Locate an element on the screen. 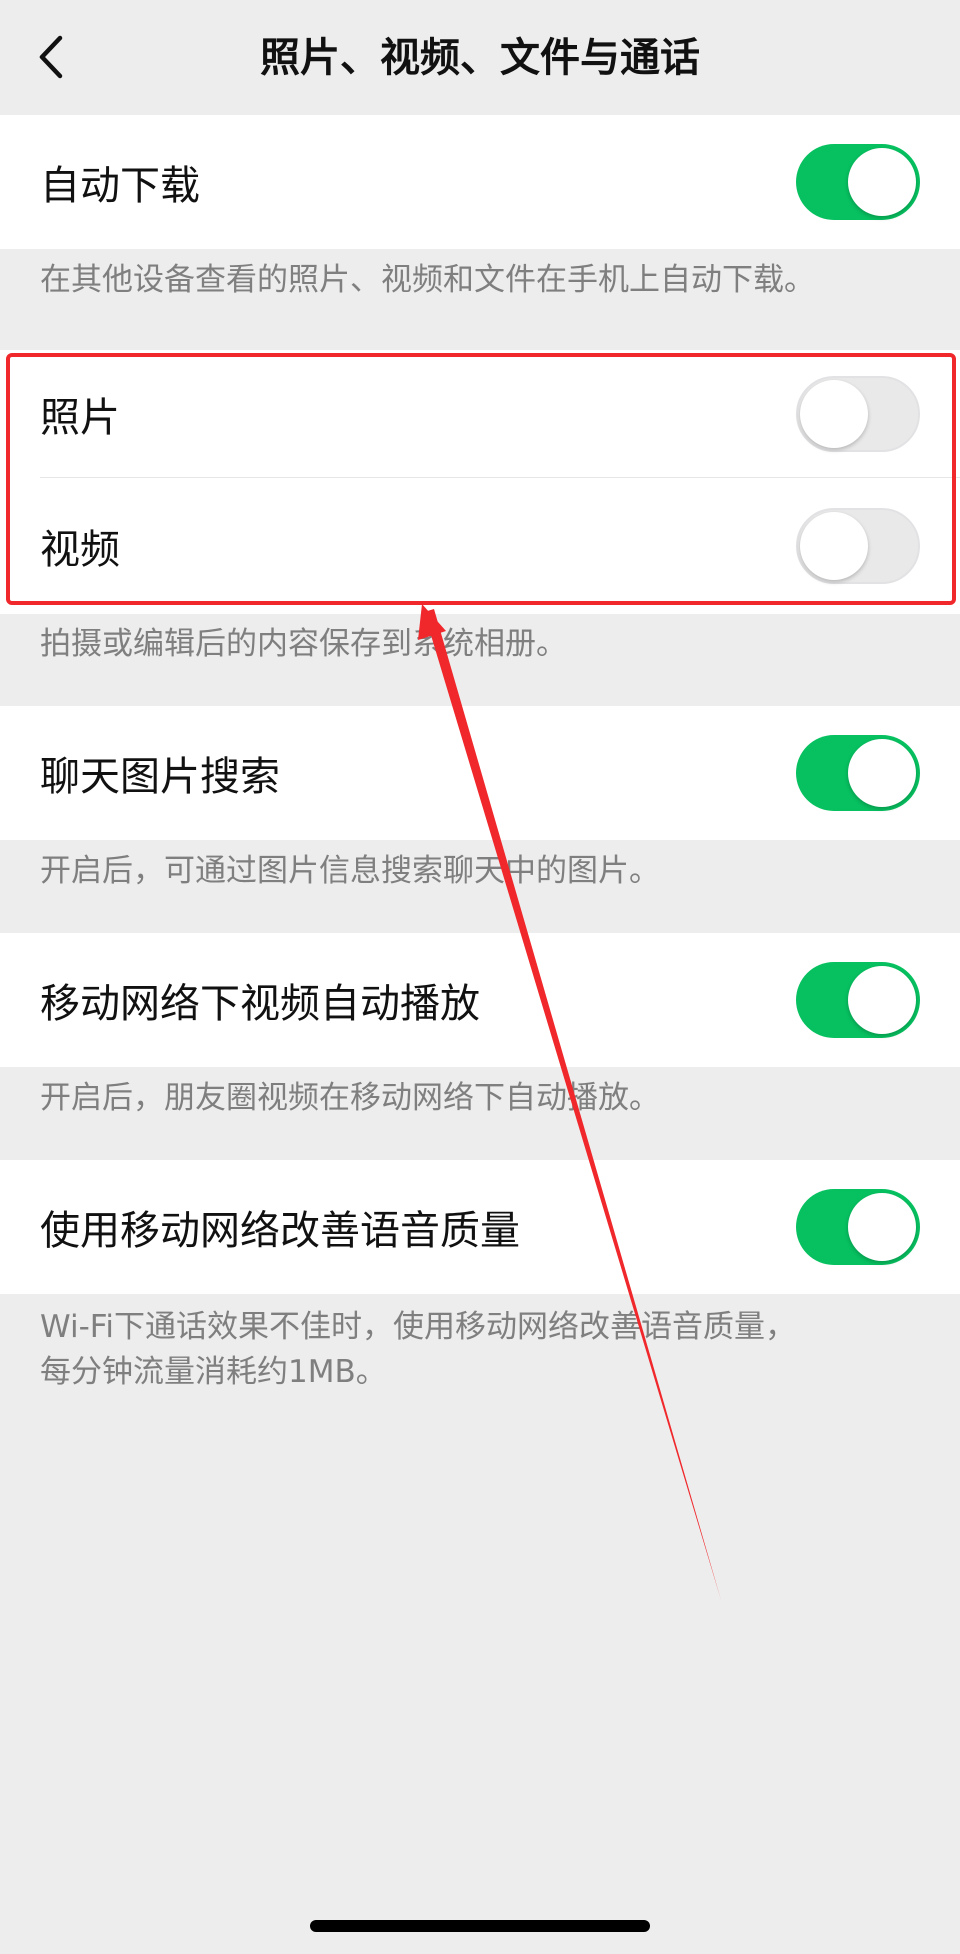  voice-quality-toggle is located at coordinates (858, 1227).